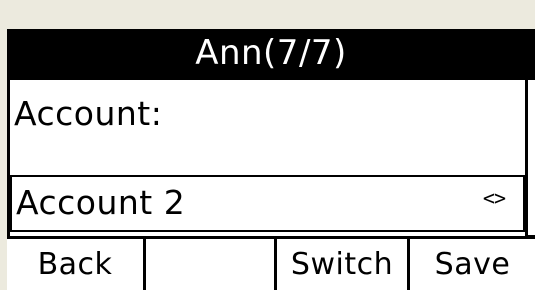 Image resolution: width=535 pixels, height=290 pixels. I want to click on back-softkey: Back, so click(75, 264).